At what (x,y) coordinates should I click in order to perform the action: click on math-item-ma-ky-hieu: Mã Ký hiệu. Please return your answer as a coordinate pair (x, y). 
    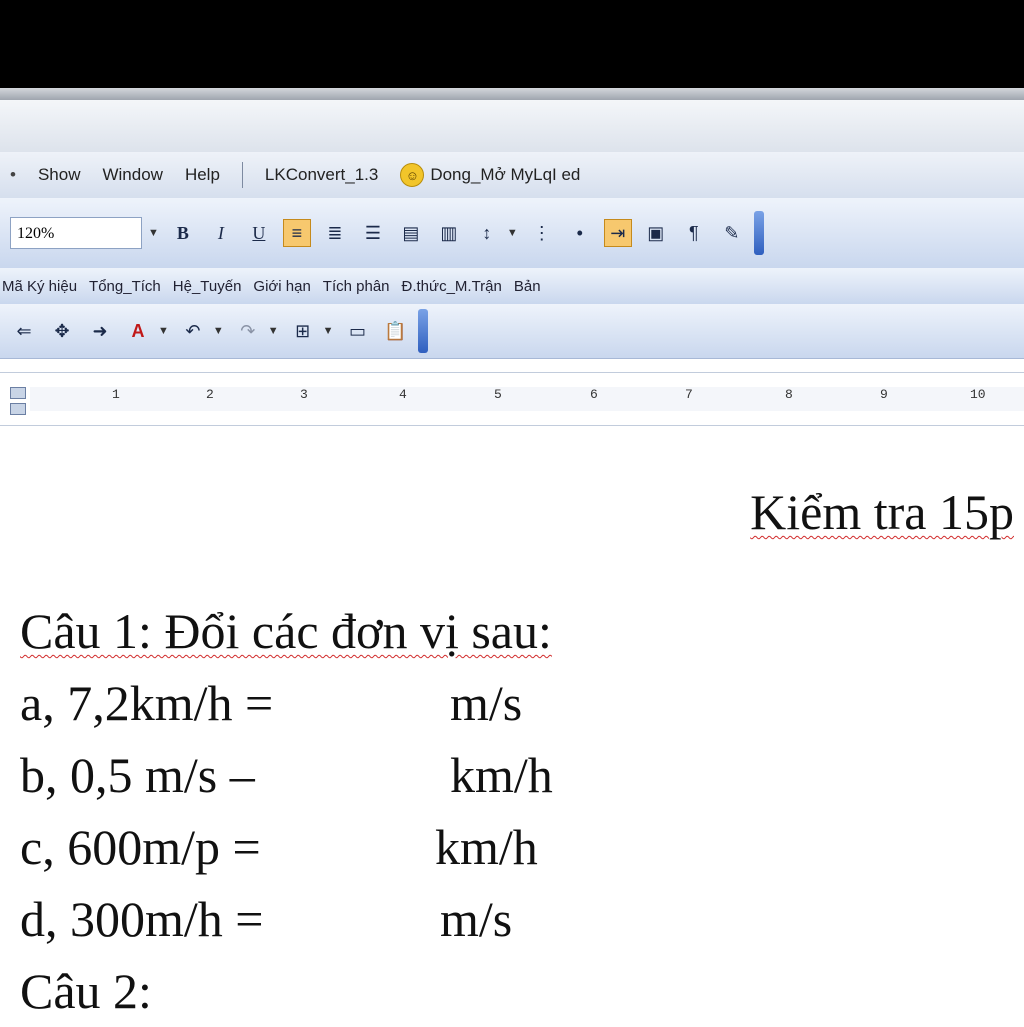
    Looking at the image, I should click on (39, 286).